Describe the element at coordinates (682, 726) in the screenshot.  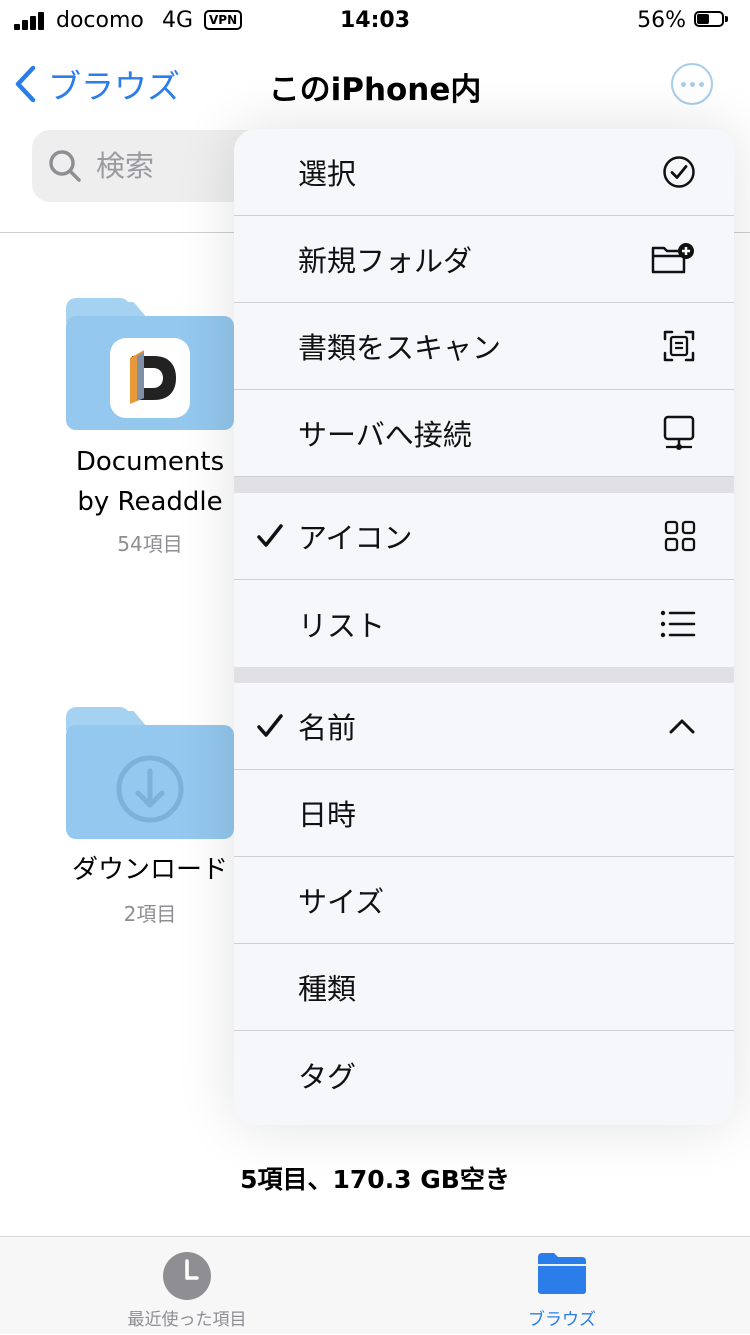
I see `chevron-up-icon` at that location.